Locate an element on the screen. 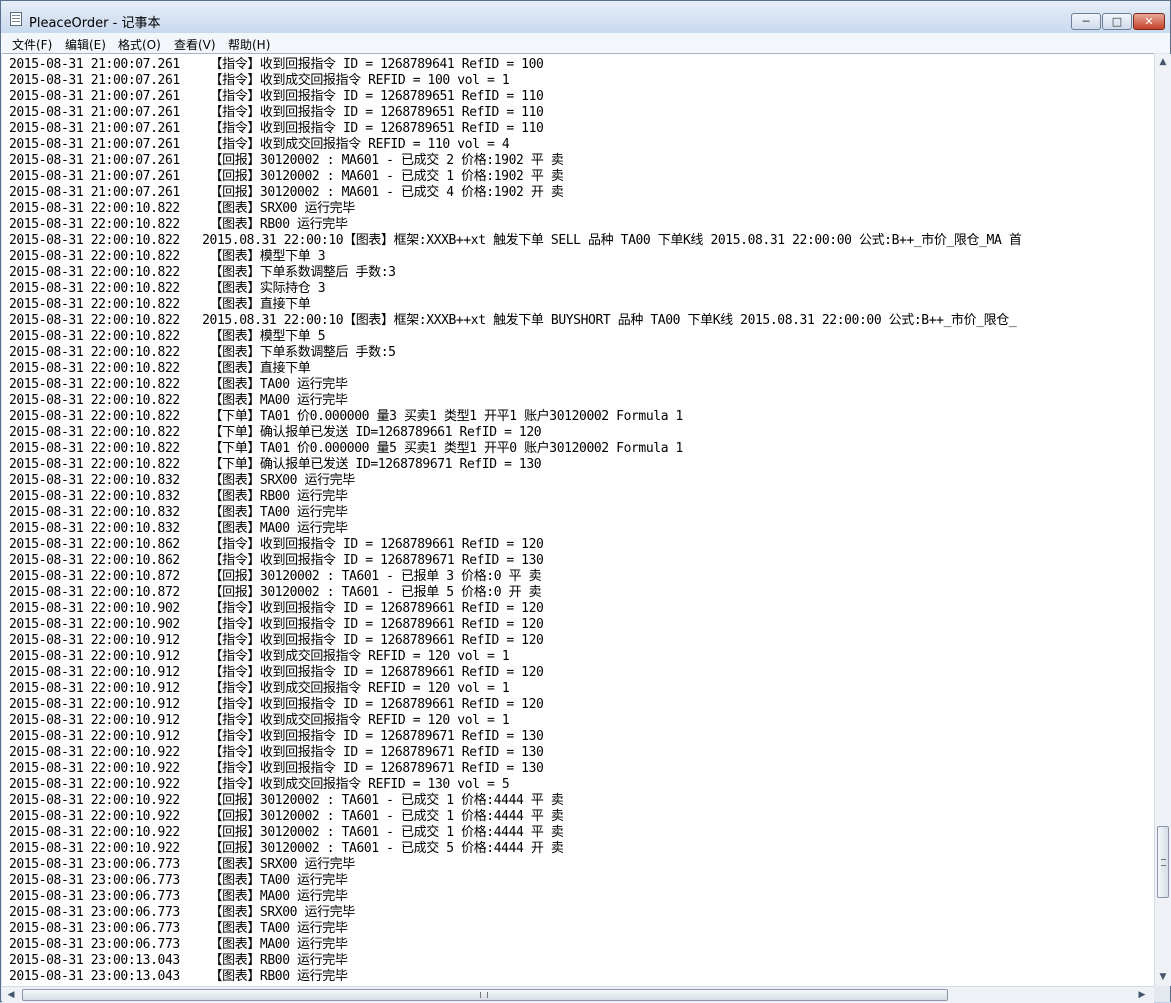 The height and width of the screenshot is (1003, 1171). text-line: 2015-08-31 22:00:10.822 【图表】RB00 运行完毕 is located at coordinates (178, 224).